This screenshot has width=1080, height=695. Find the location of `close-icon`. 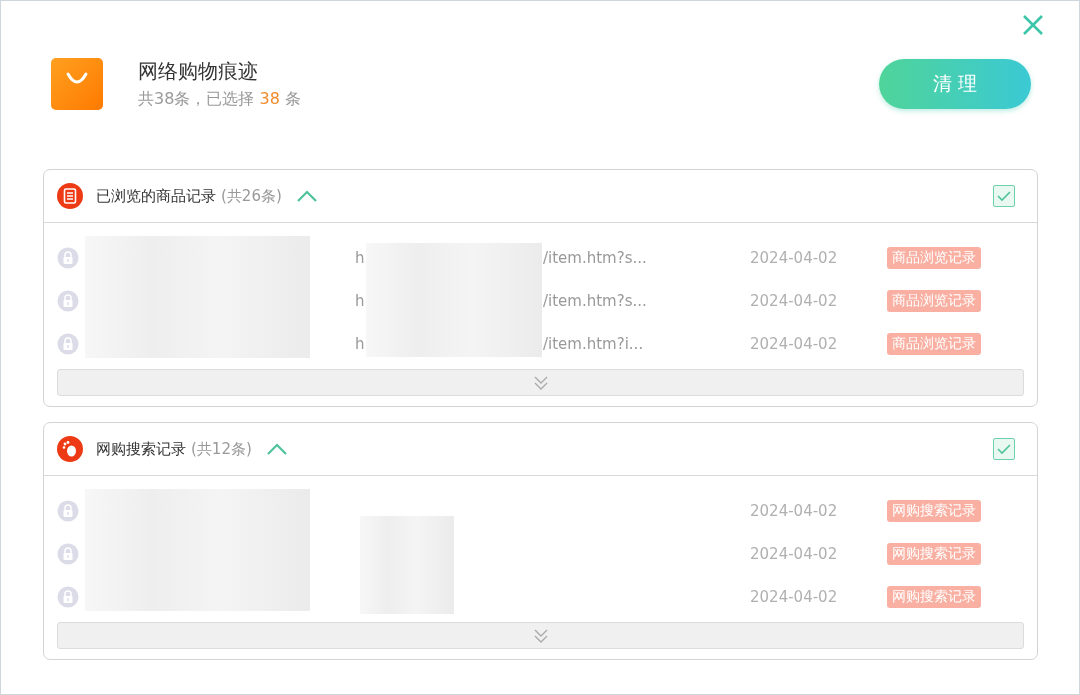

close-icon is located at coordinates (1033, 25).